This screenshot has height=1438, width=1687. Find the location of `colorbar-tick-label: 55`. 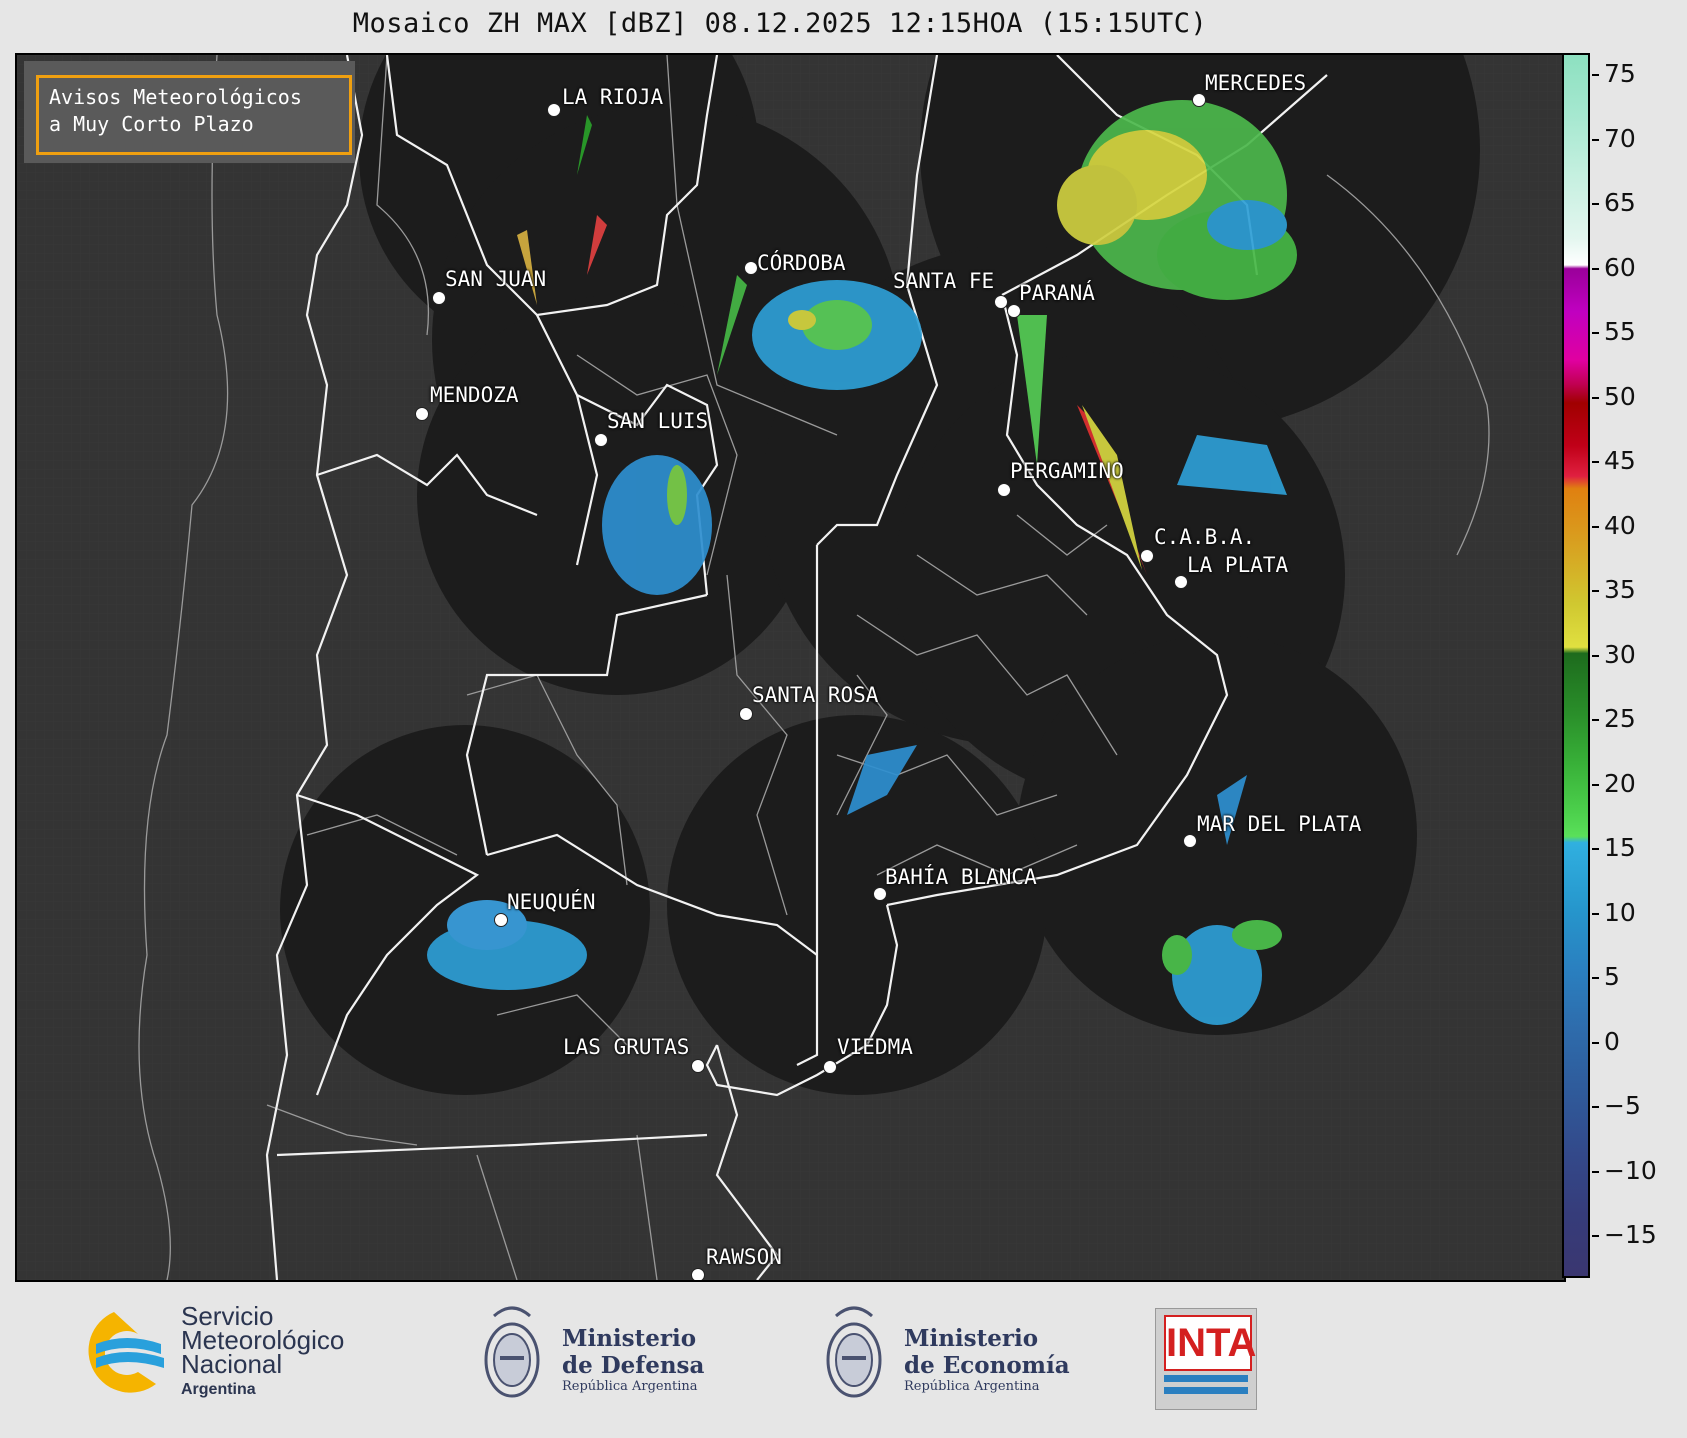

colorbar-tick-label: 55 is located at coordinates (1620, 331).